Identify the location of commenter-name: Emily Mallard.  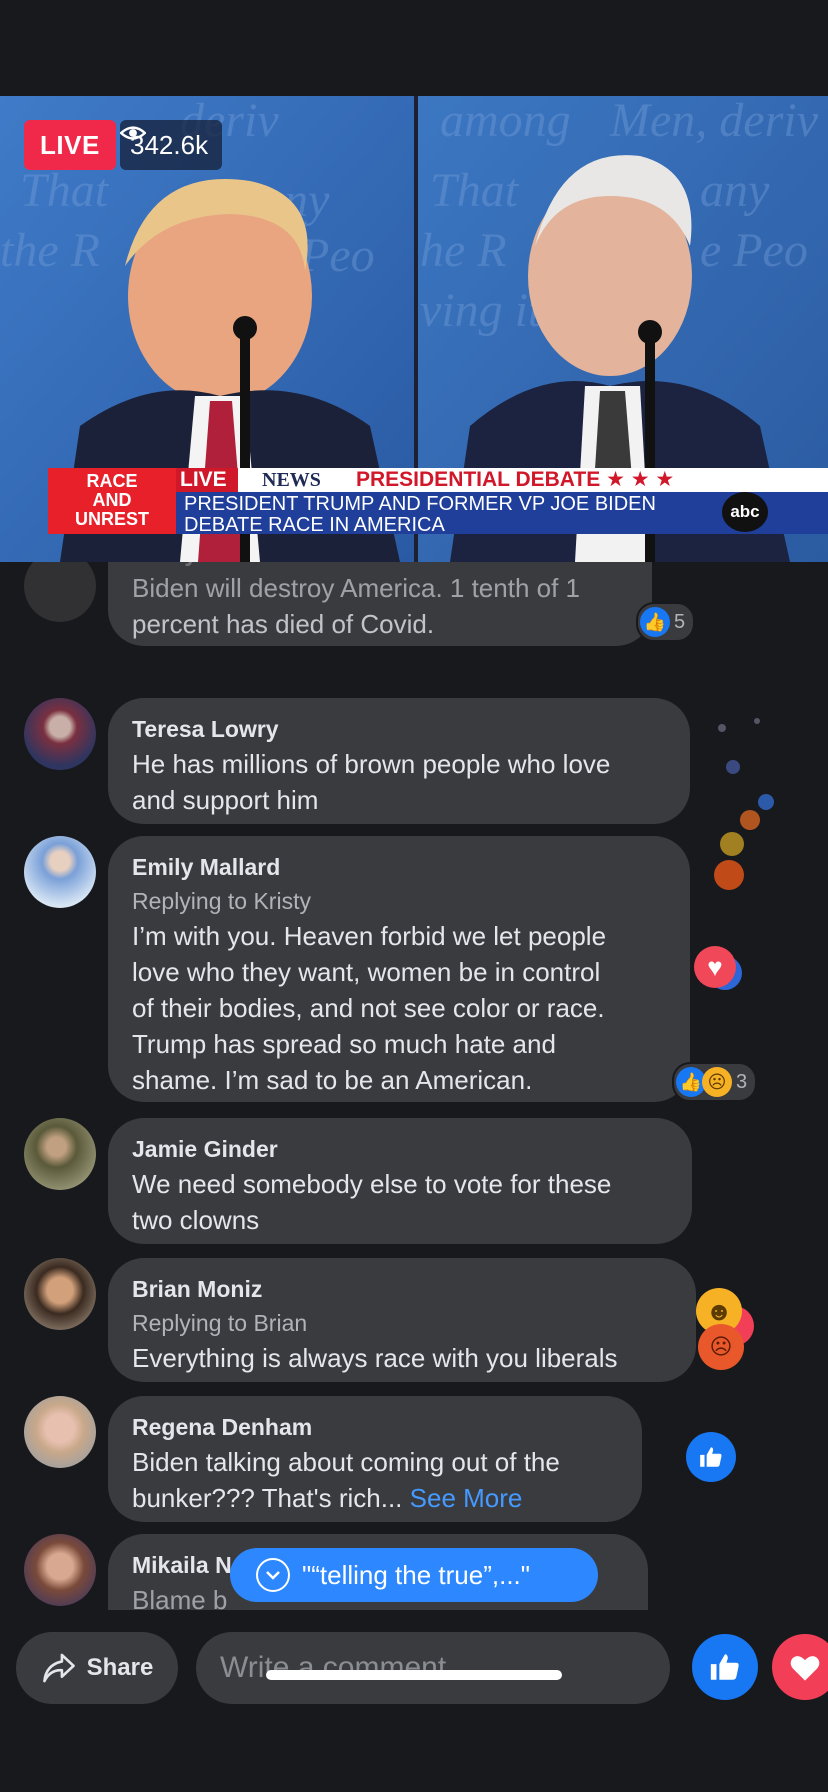
(399, 867).